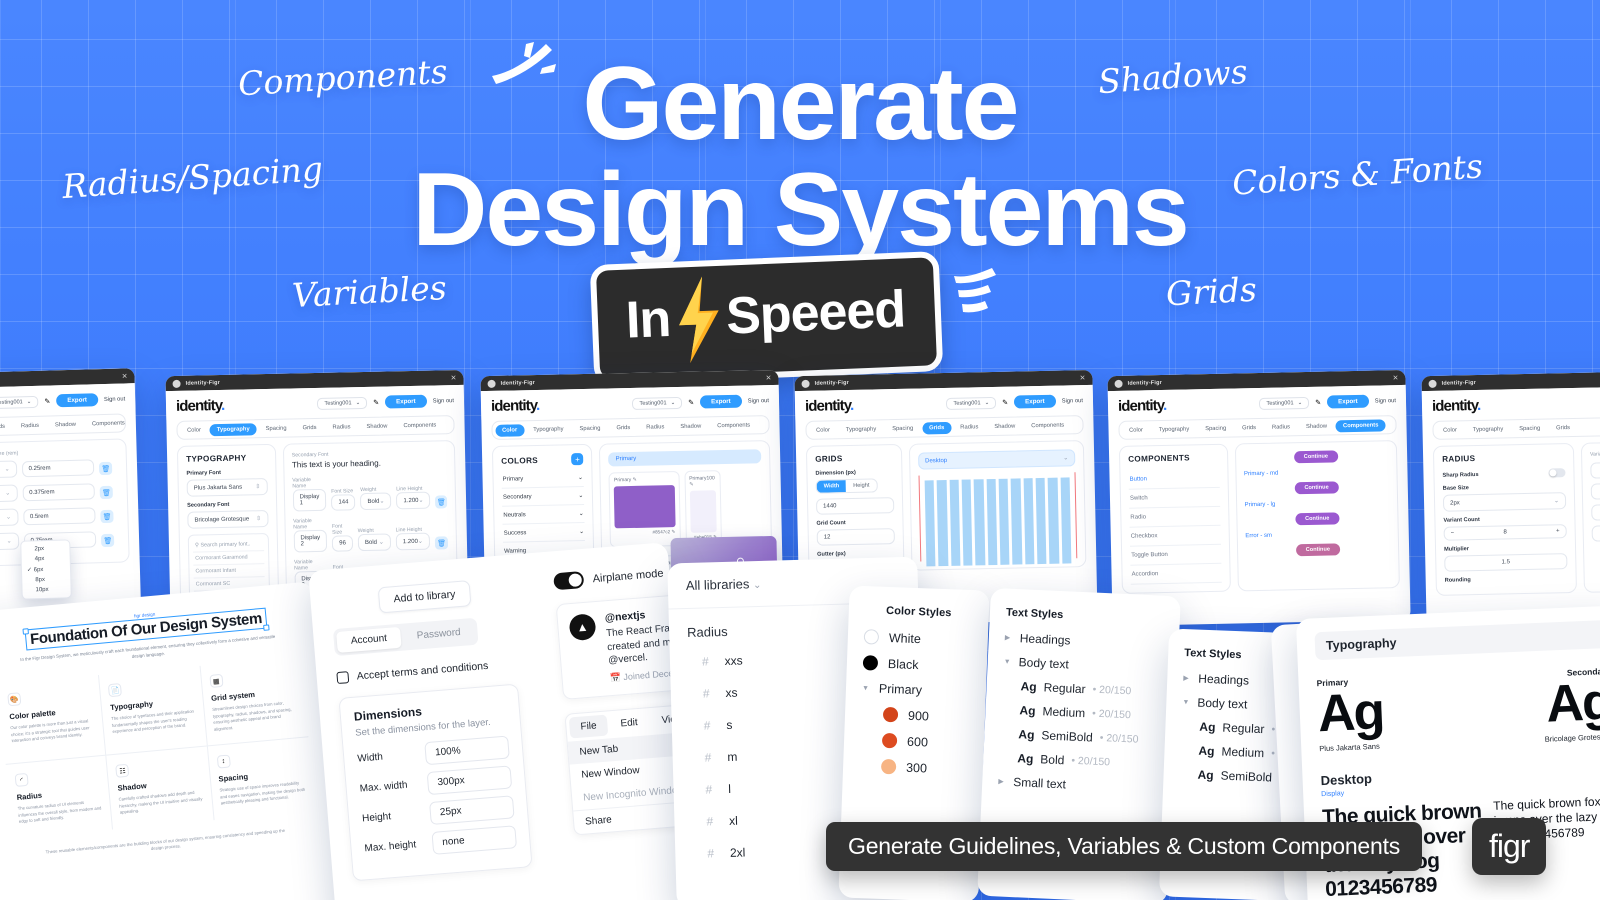 The image size is (1600, 900). What do you see at coordinates (1175, 555) in the screenshot?
I see `component-item-toggle-button: Toggle Button` at bounding box center [1175, 555].